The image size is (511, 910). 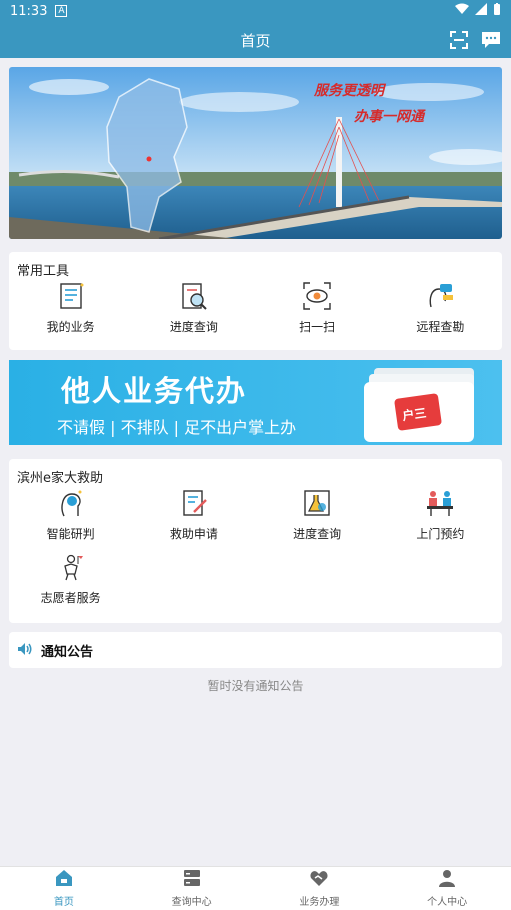 I want to click on aid-progress-query: 进度查询, so click(x=317, y=517).